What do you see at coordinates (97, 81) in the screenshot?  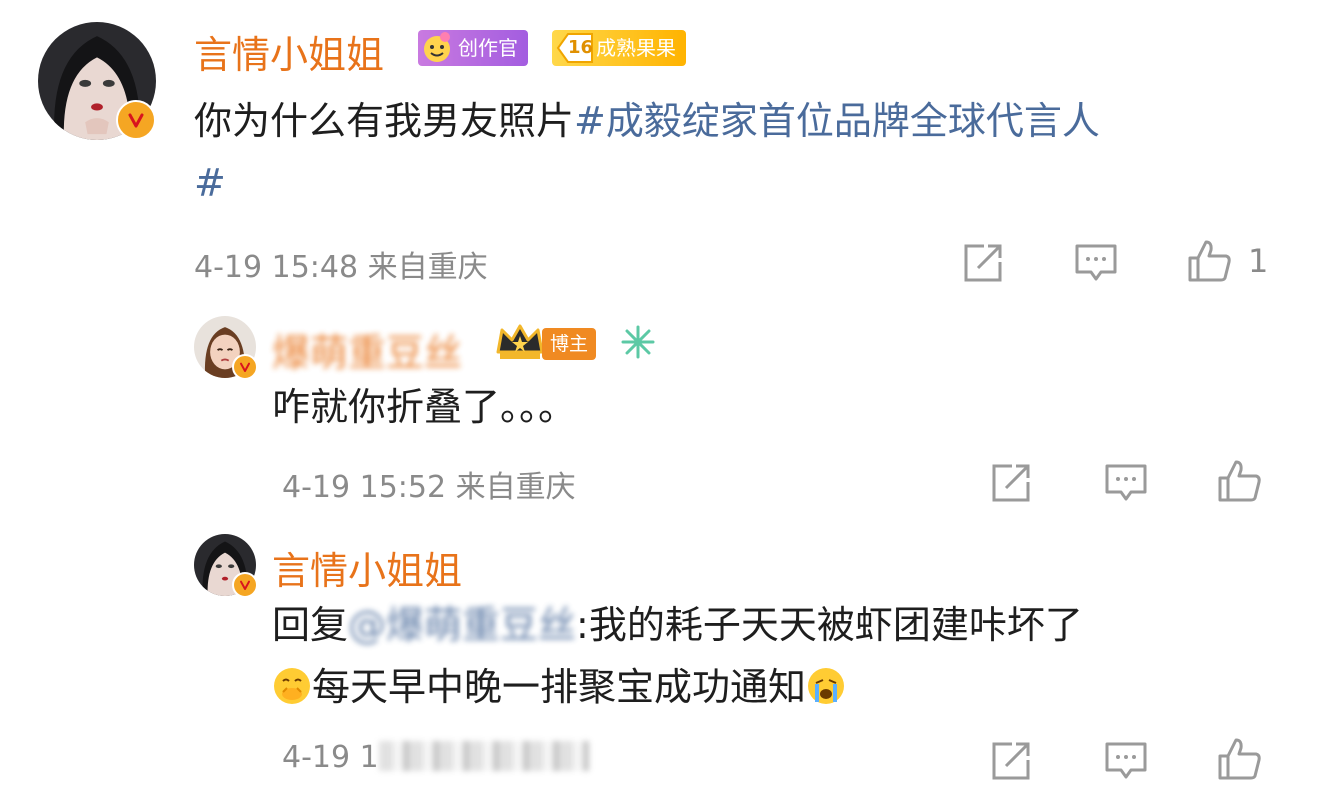 I see `avatar` at bounding box center [97, 81].